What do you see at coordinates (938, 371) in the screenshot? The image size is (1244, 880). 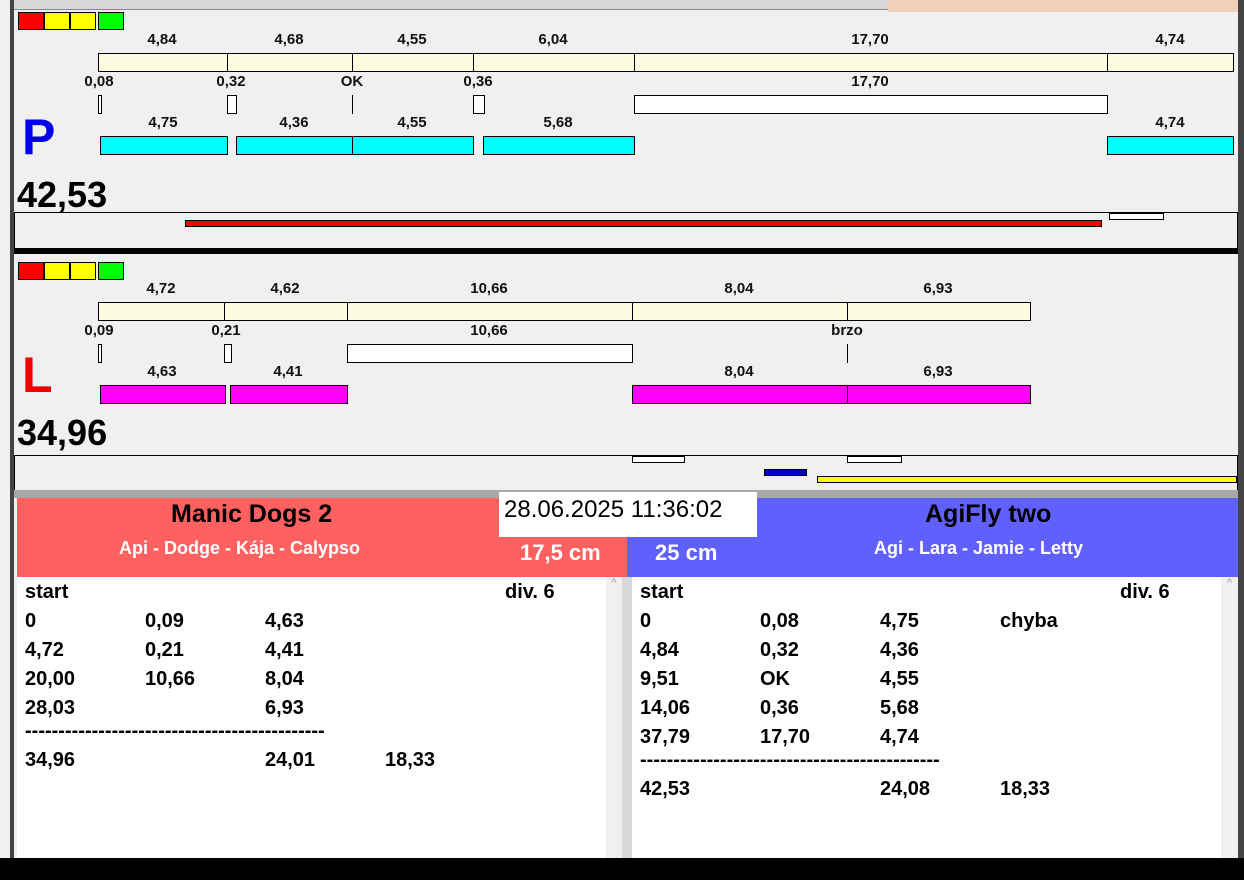 I see `run-label: 6,93` at bounding box center [938, 371].